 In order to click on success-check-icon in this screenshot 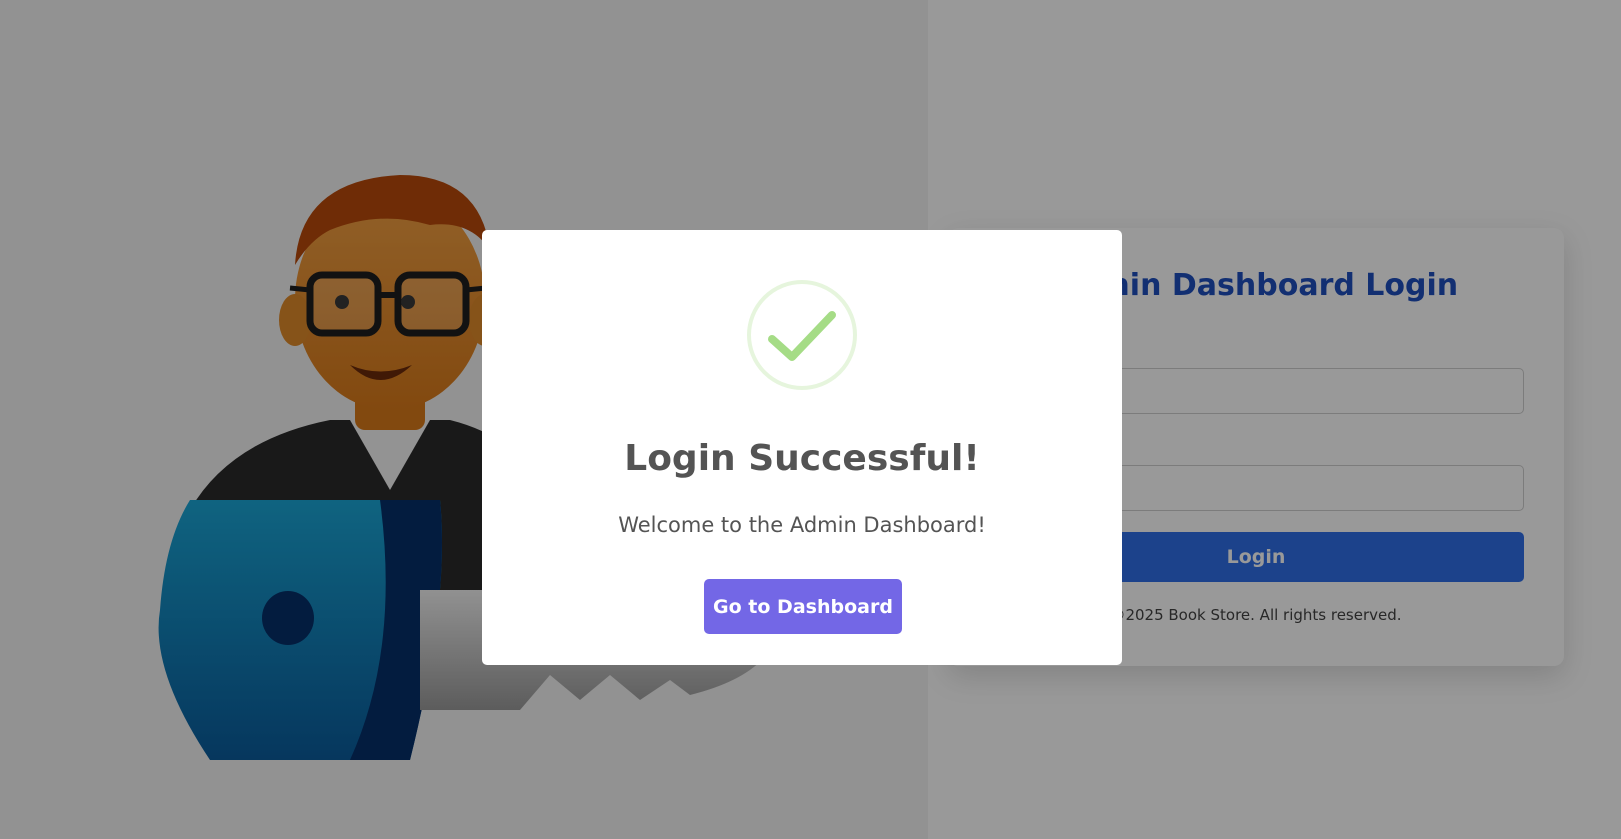, I will do `click(802, 335)`.